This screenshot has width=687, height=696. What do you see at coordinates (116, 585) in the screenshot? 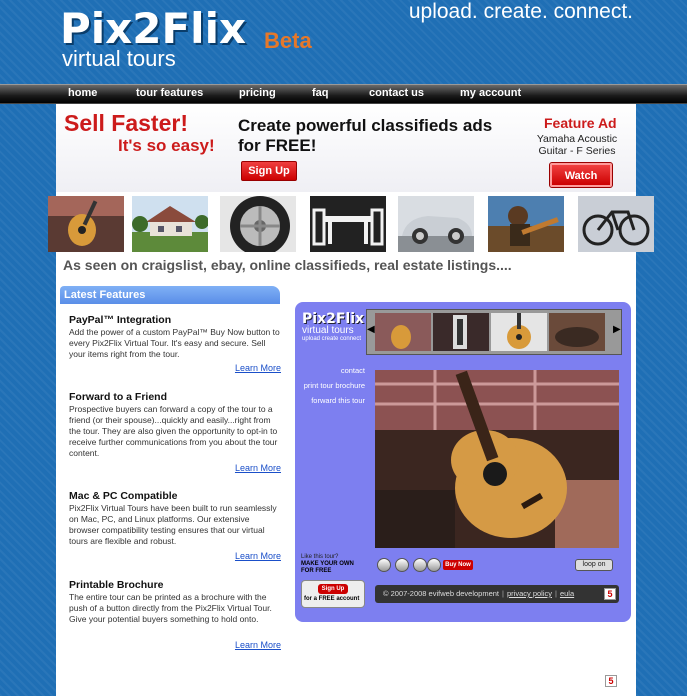
I see `feature-title: Printable Brochure` at bounding box center [116, 585].